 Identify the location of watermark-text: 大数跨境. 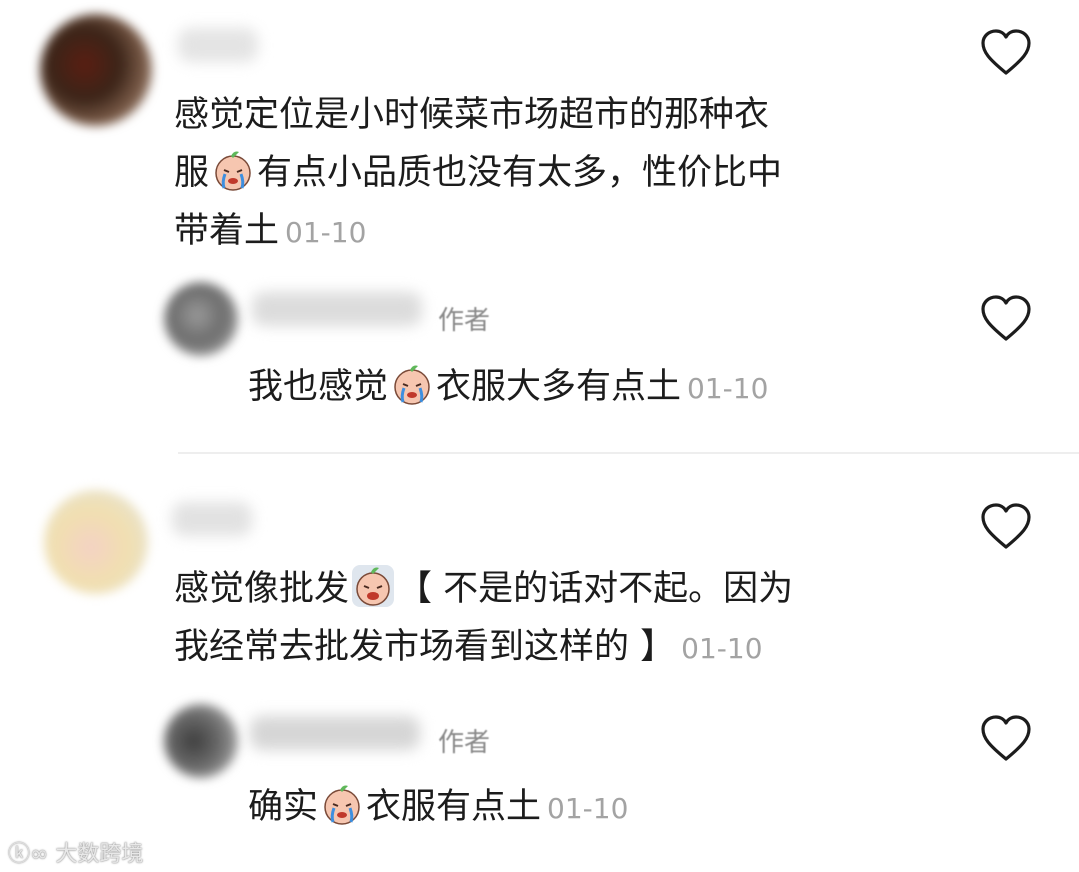
(99, 854).